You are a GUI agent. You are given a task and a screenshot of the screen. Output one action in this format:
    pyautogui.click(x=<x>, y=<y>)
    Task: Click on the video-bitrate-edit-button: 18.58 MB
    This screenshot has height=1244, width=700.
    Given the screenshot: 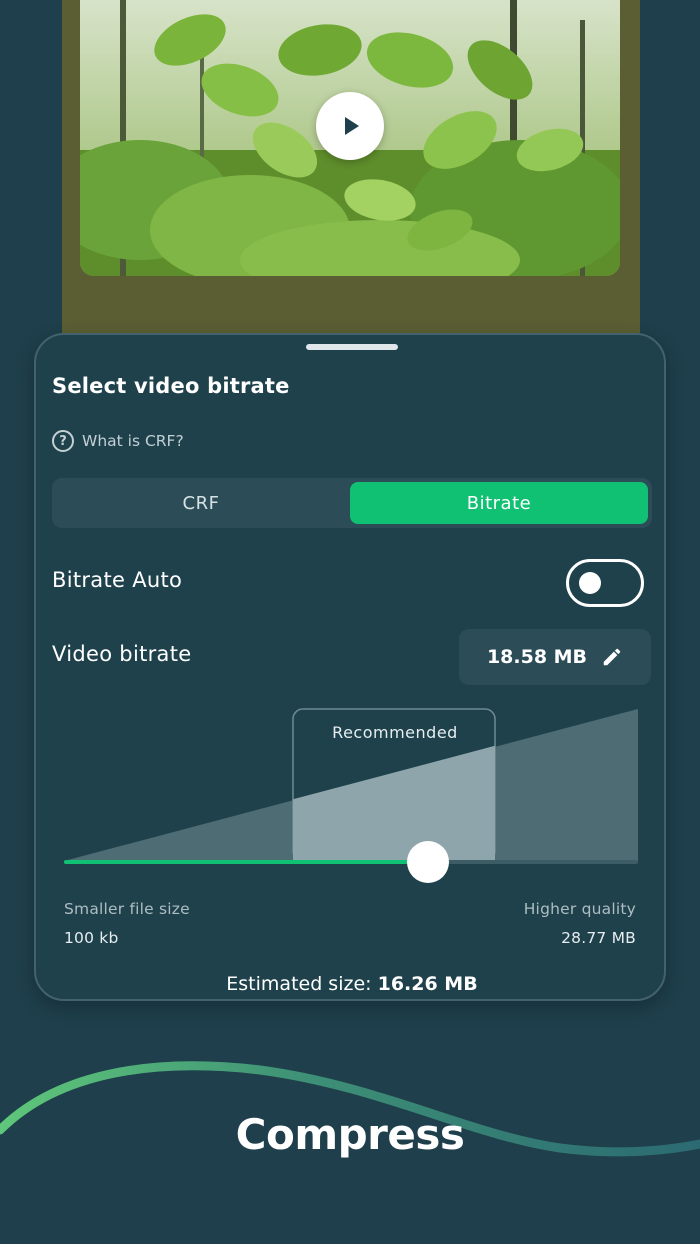 What is the action you would take?
    pyautogui.click(x=555, y=657)
    